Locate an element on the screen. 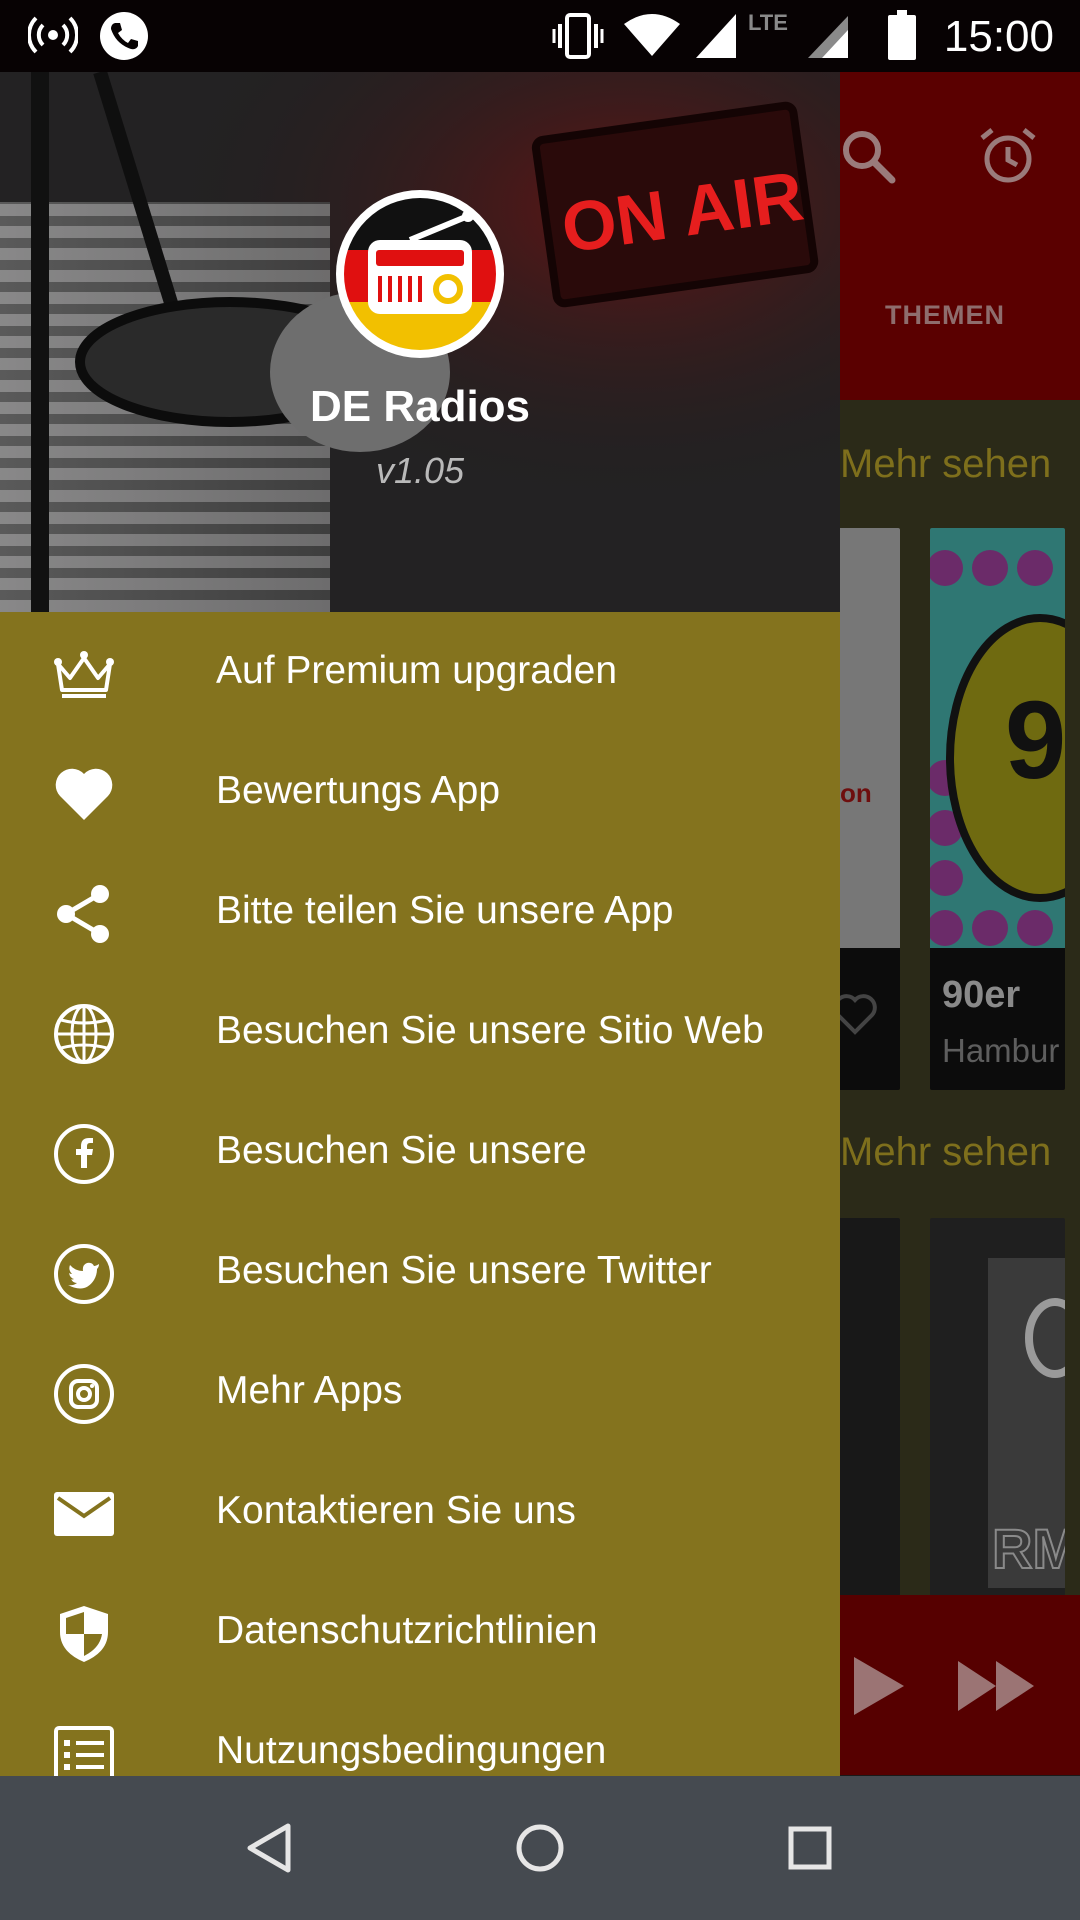 The image size is (1080, 1920). menu-item-terms: Nutzungsbedingungen is located at coordinates (420, 1734).